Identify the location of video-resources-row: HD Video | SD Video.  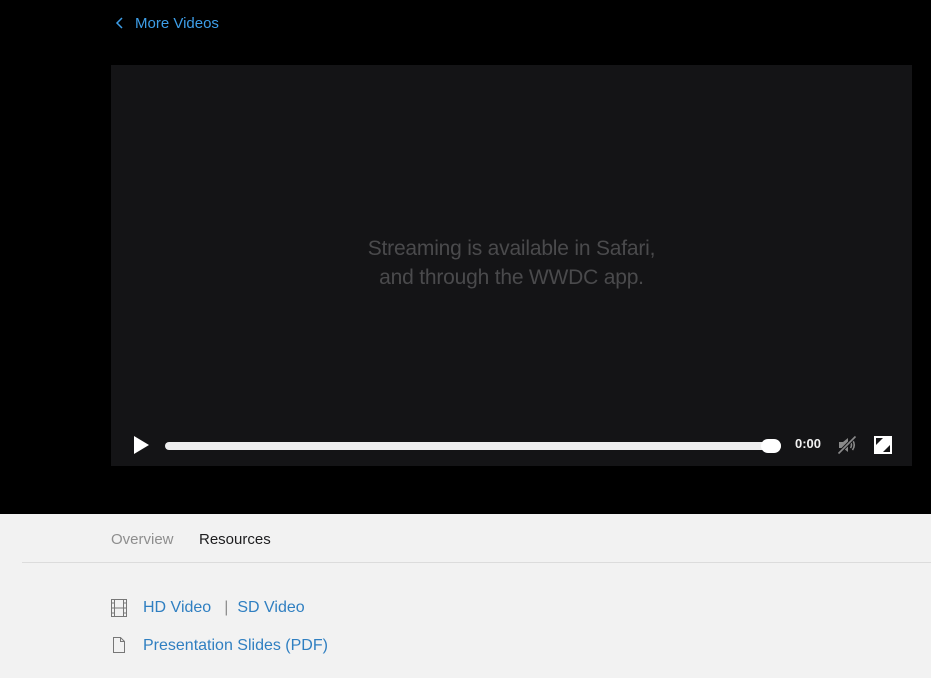
(208, 608).